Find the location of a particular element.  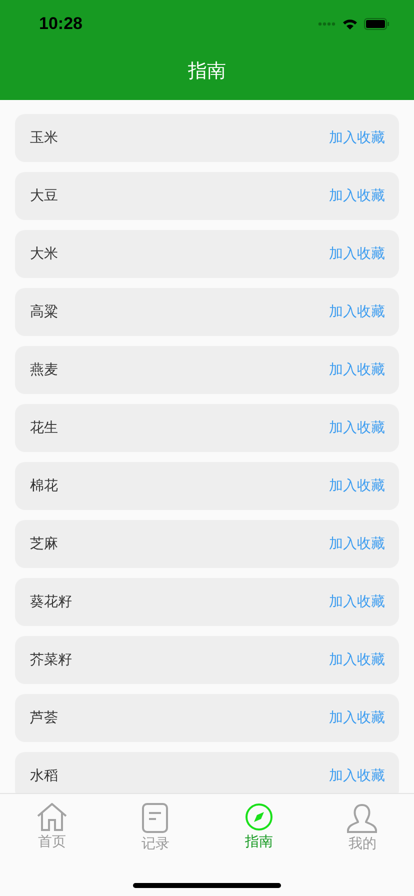

home-icon is located at coordinates (52, 817).